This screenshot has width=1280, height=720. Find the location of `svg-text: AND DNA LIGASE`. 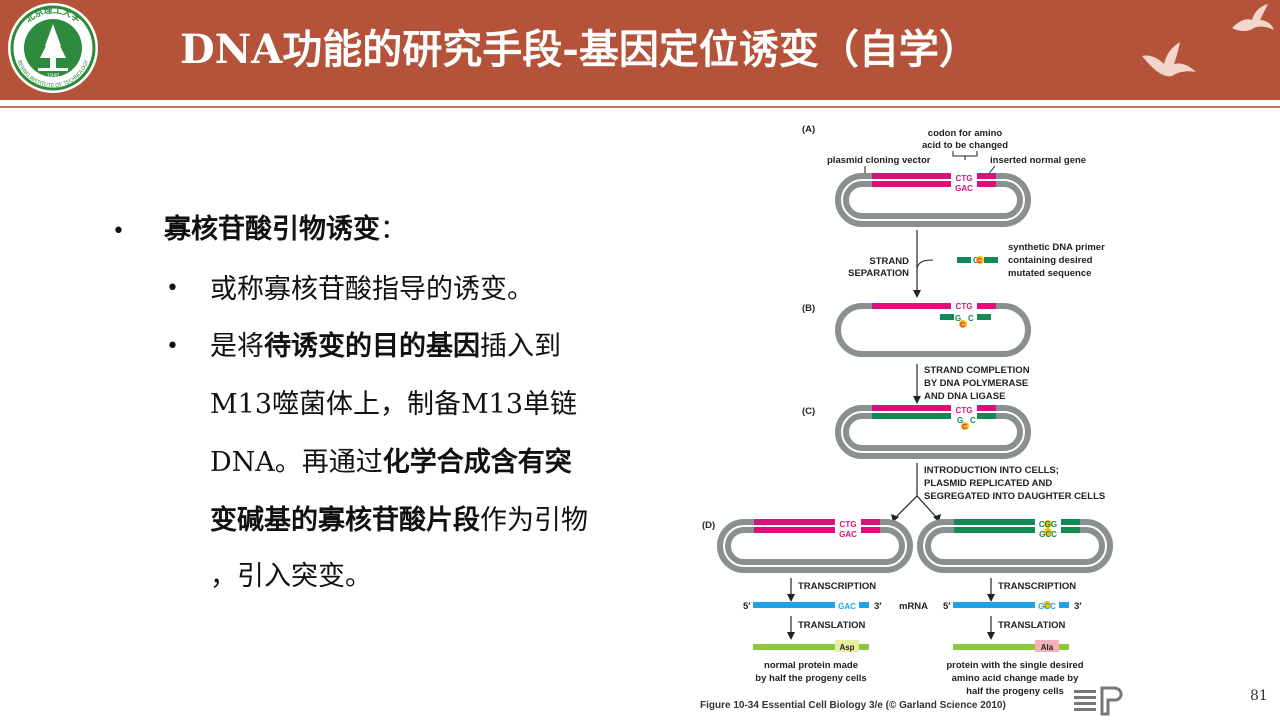

svg-text: AND DNA LIGASE is located at coordinates (964, 396).